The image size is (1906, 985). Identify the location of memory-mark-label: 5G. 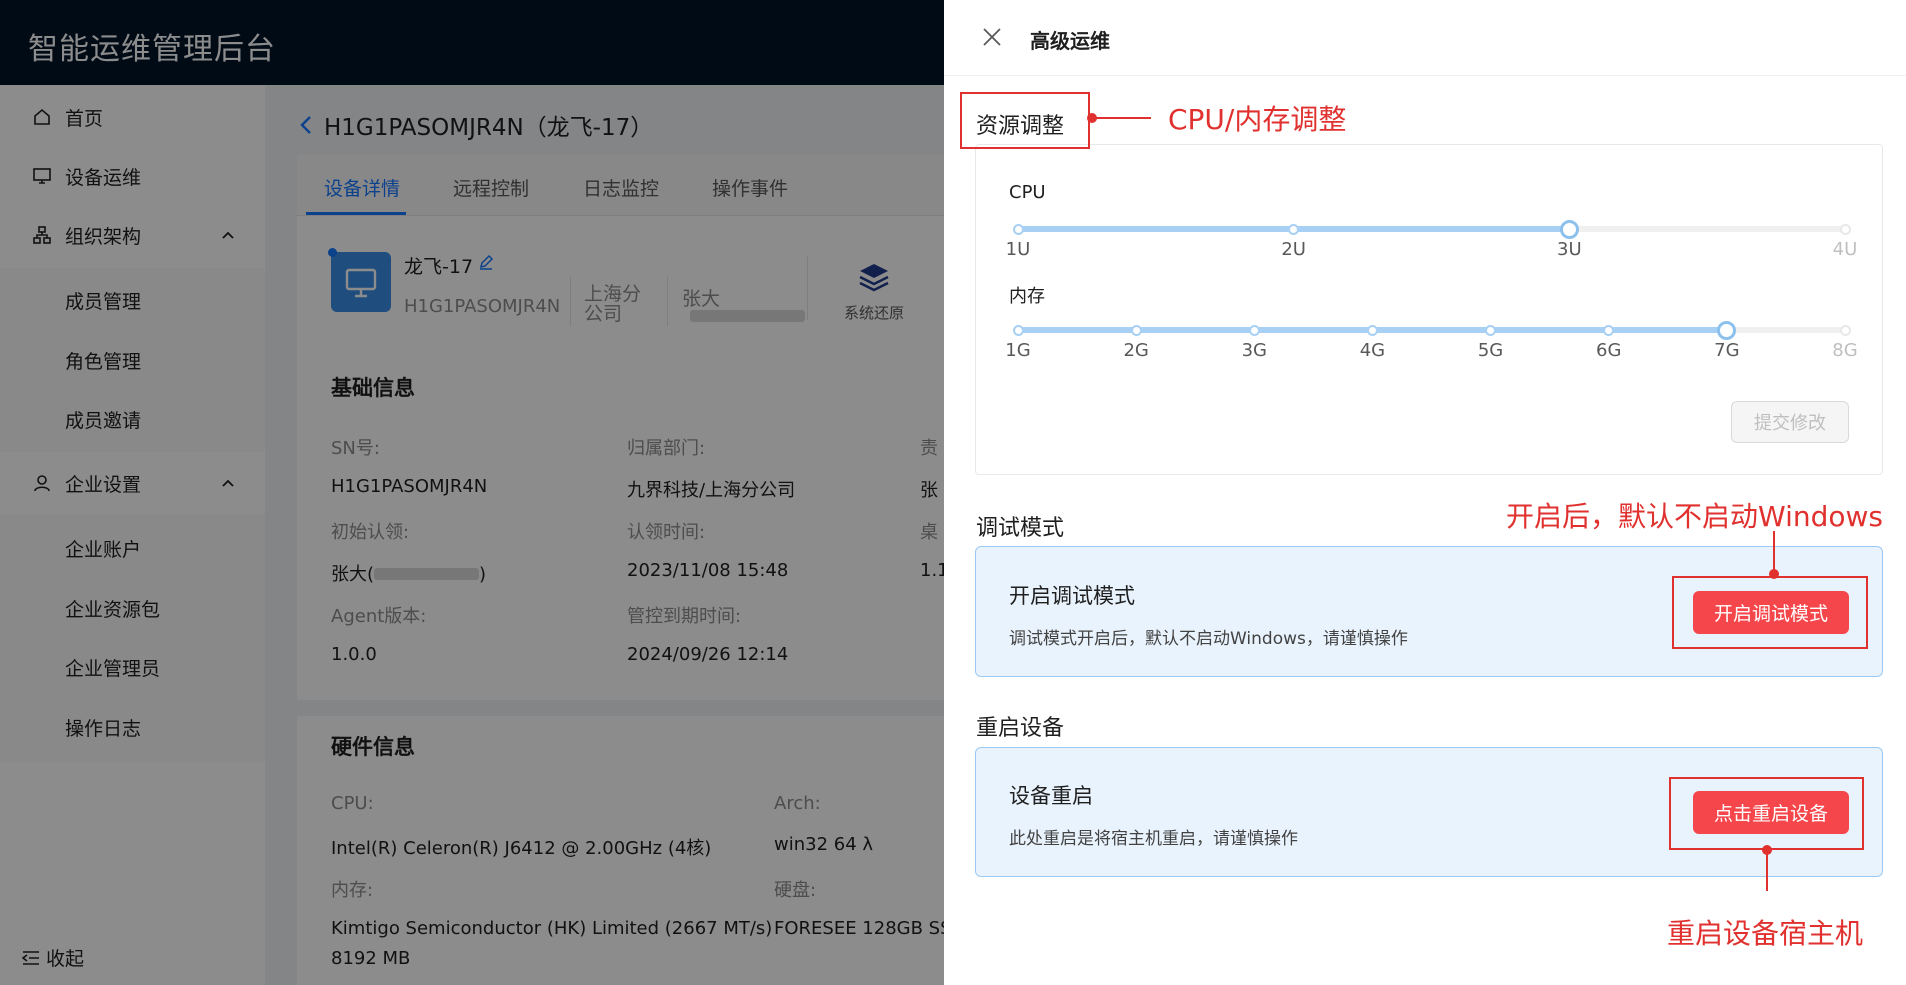
(1490, 350).